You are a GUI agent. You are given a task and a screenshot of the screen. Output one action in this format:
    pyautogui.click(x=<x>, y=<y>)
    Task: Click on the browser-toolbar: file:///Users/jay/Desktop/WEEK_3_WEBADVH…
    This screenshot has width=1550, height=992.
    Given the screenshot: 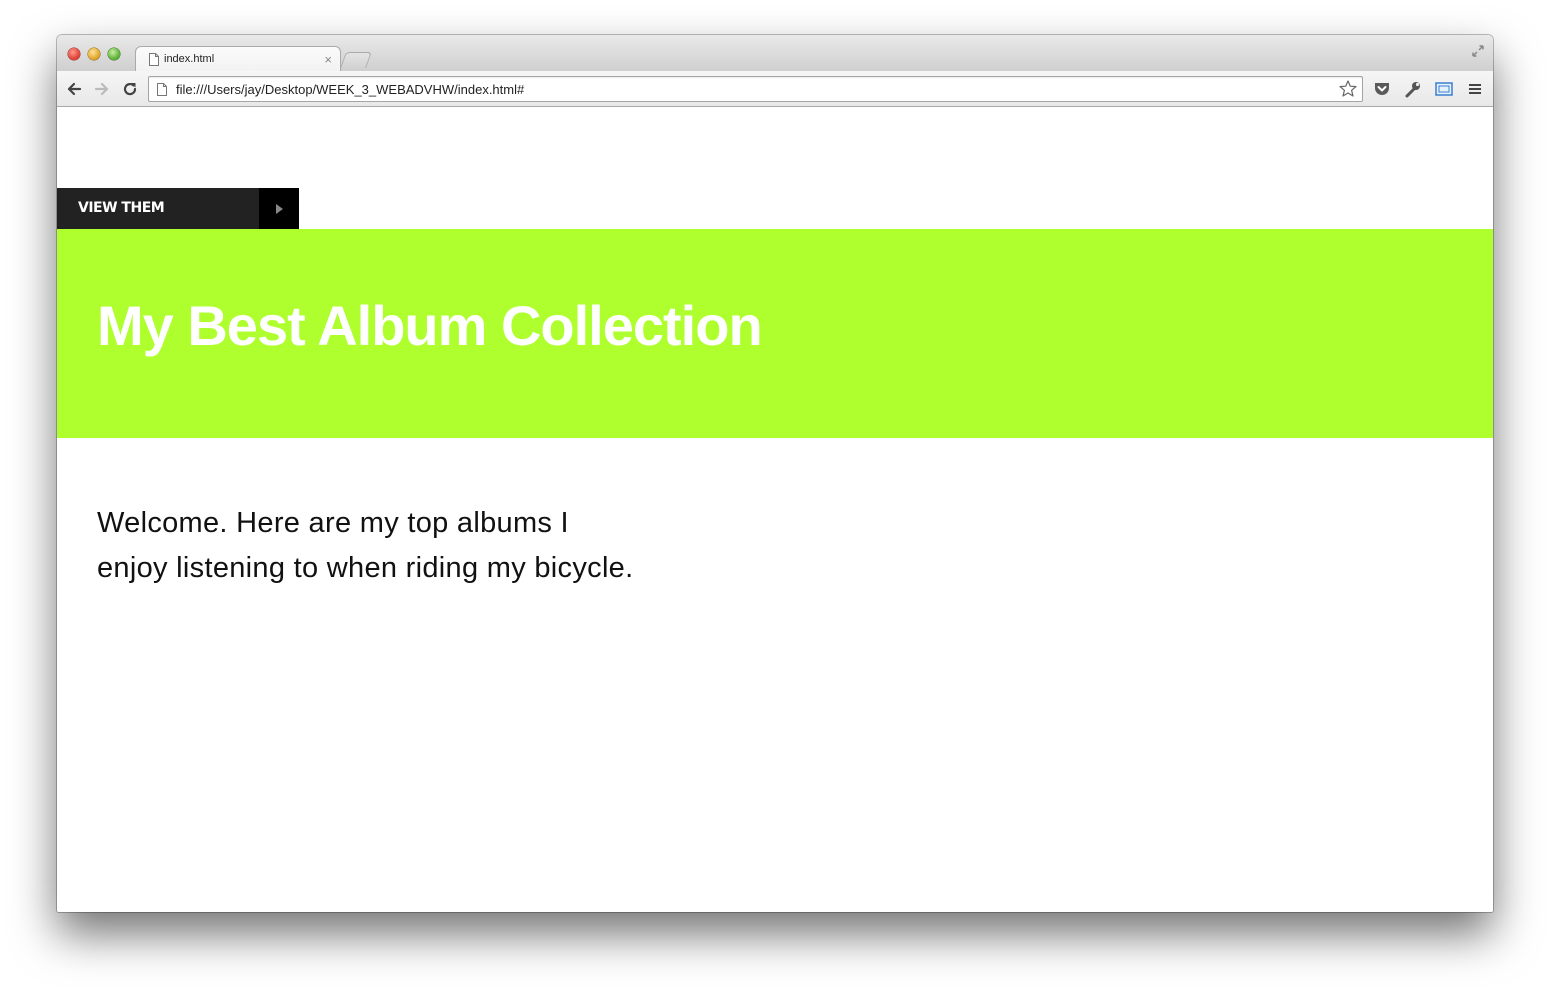 What is the action you would take?
    pyautogui.click(x=775, y=89)
    